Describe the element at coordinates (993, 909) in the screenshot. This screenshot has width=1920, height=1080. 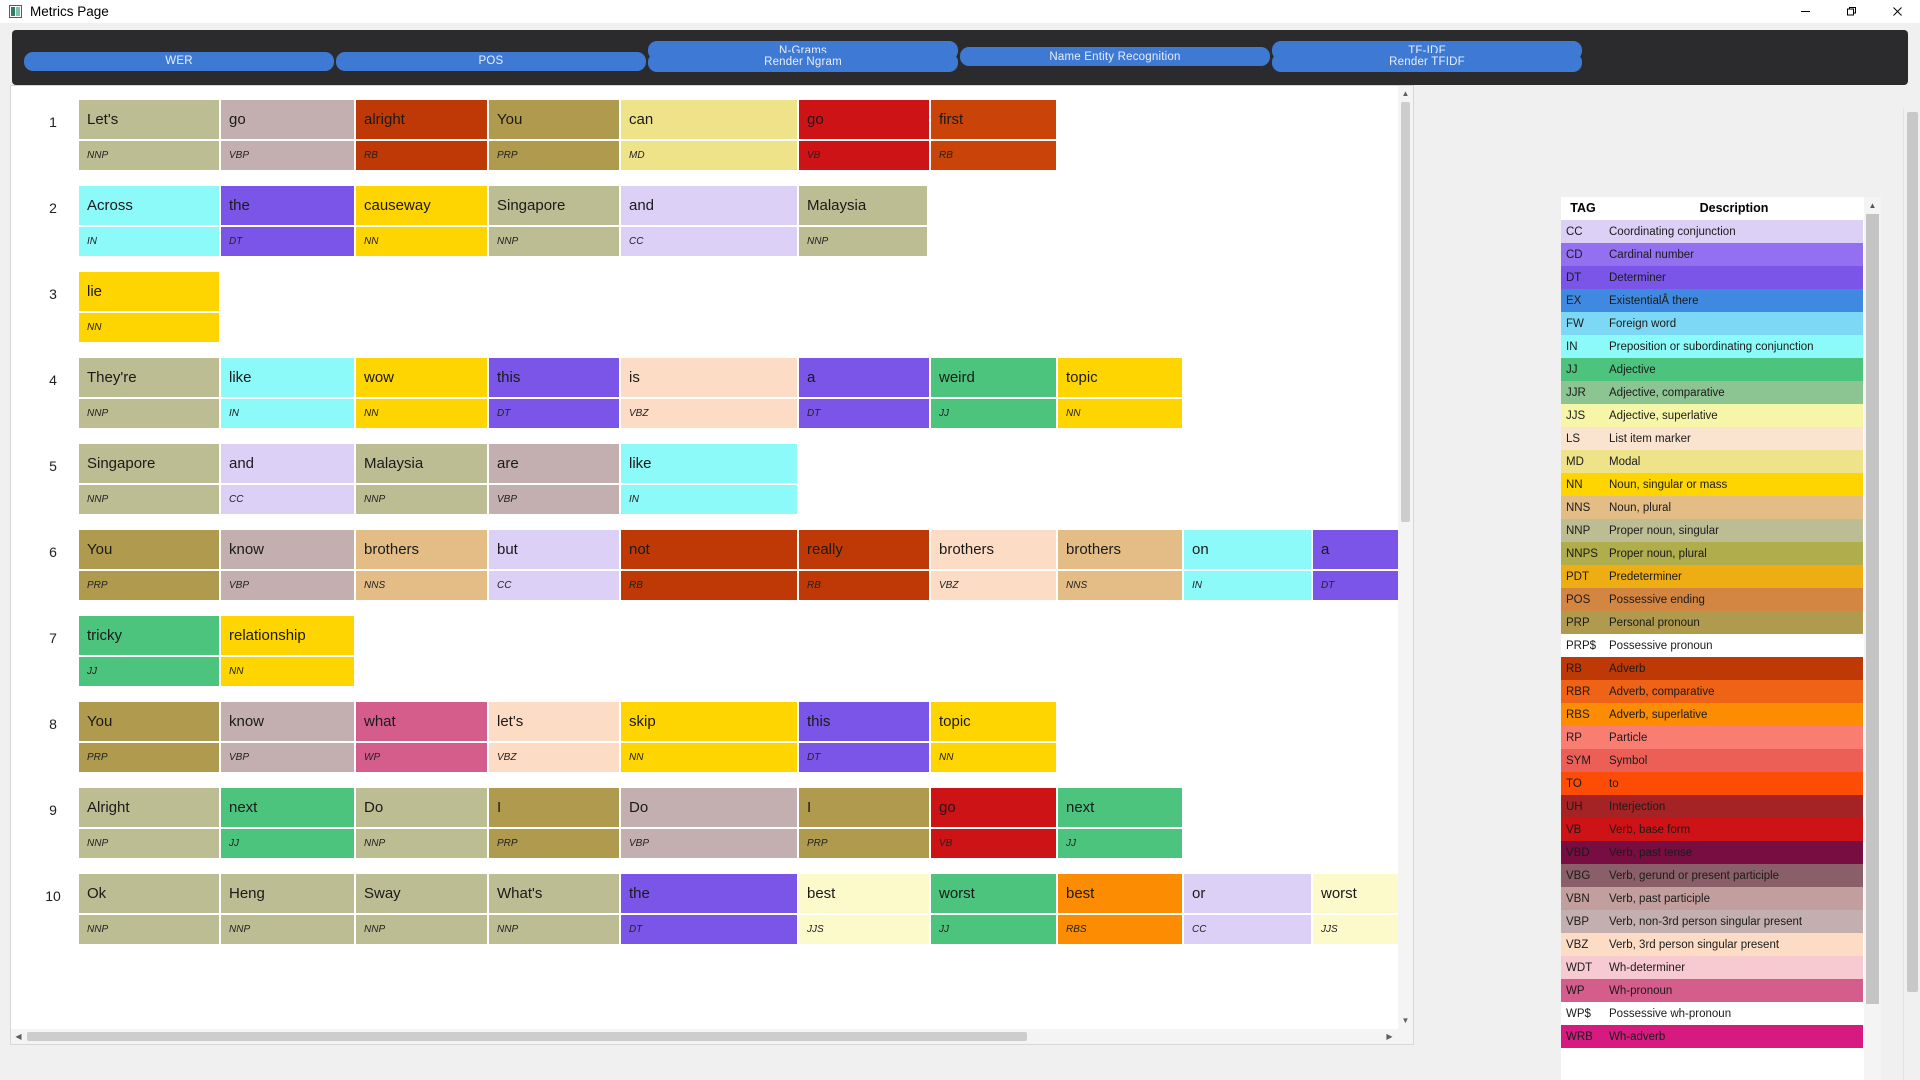
I see `token-cell: worst JJ` at that location.